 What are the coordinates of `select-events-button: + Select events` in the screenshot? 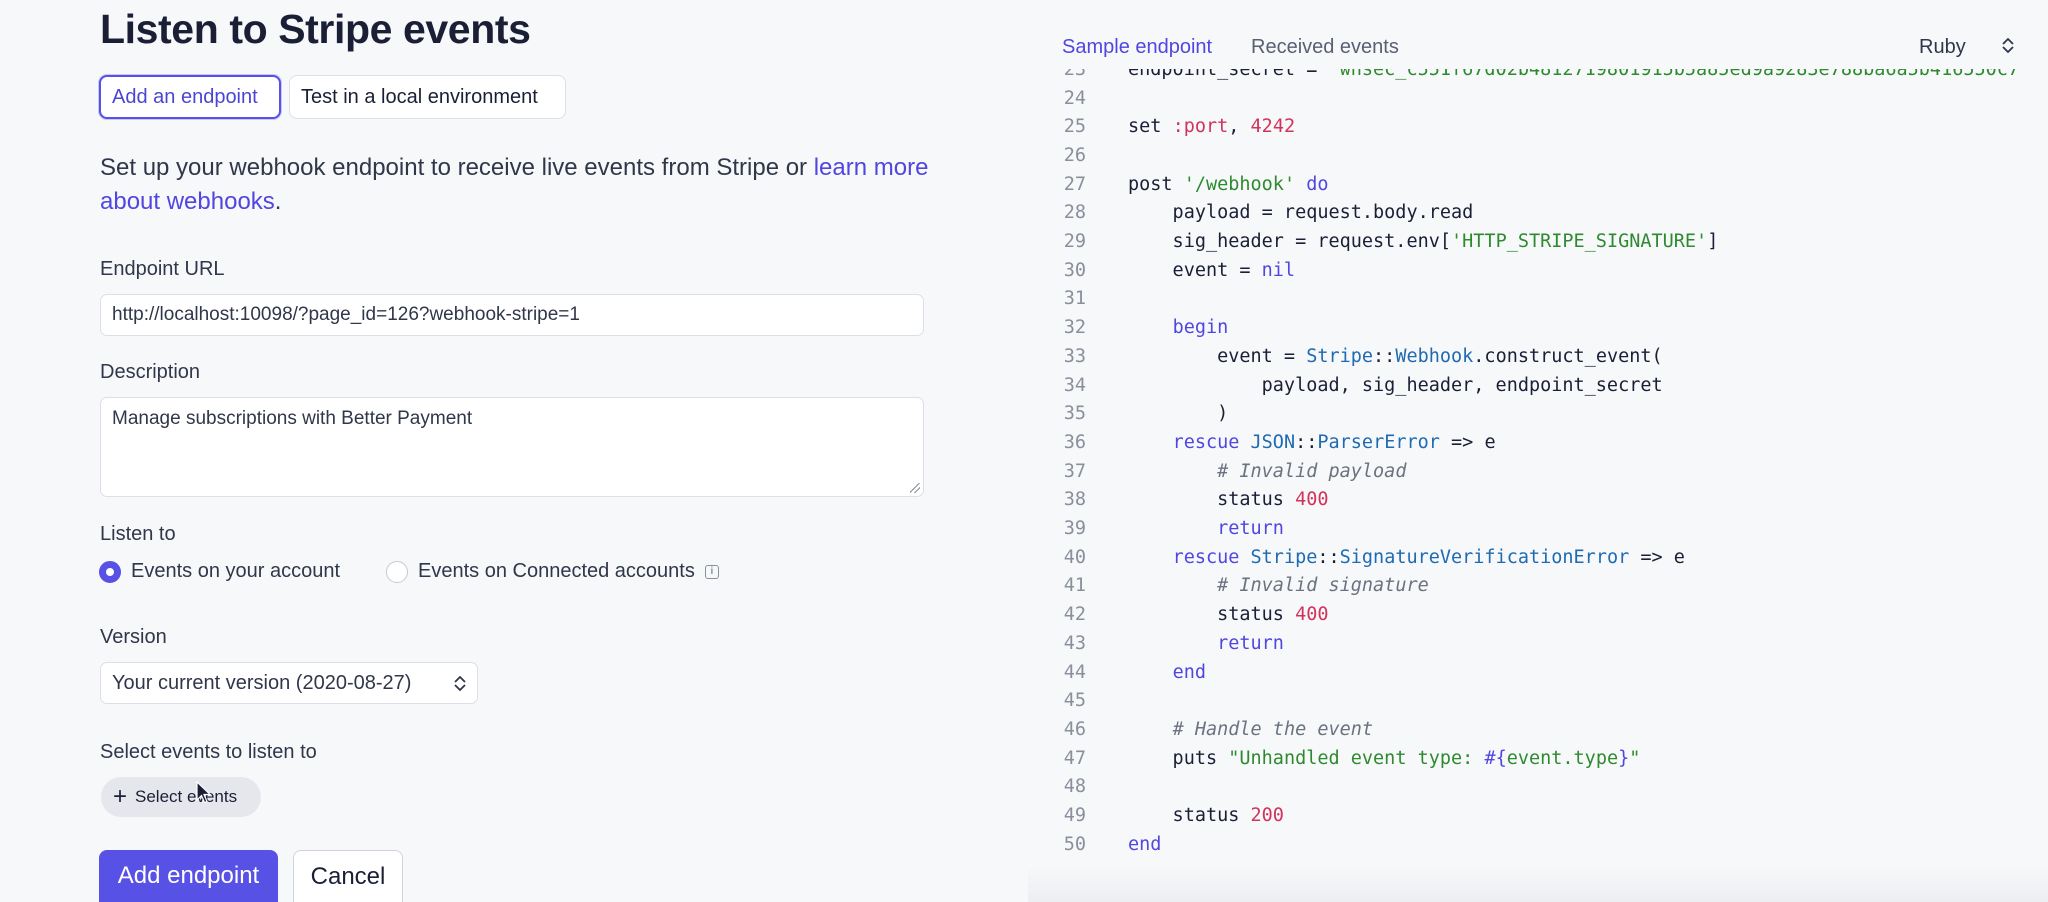 It's located at (181, 797).